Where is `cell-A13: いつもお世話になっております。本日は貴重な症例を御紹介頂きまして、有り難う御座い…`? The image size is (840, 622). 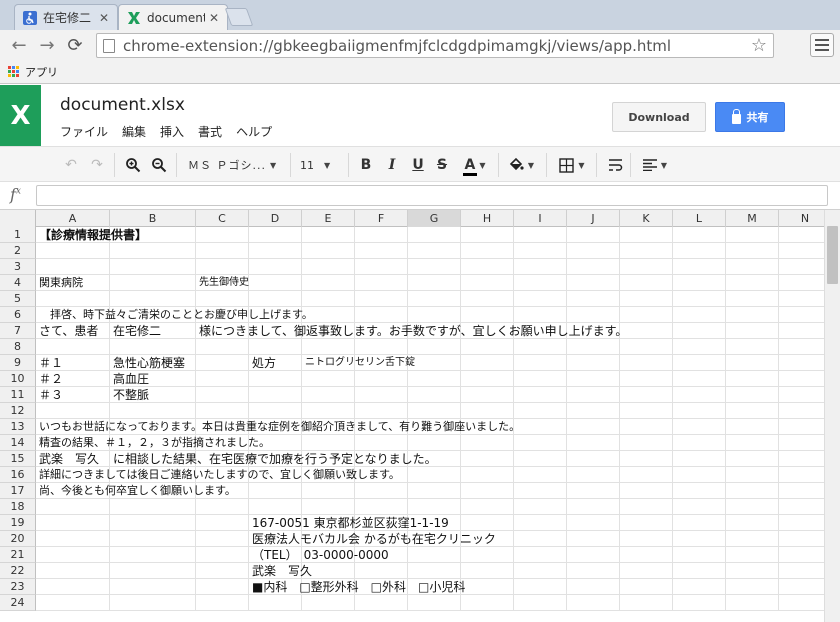 cell-A13: いつもお世話になっております。本日は貴重な症例を御紹介頂きまして、有り難う御座い… is located at coordinates (279, 427).